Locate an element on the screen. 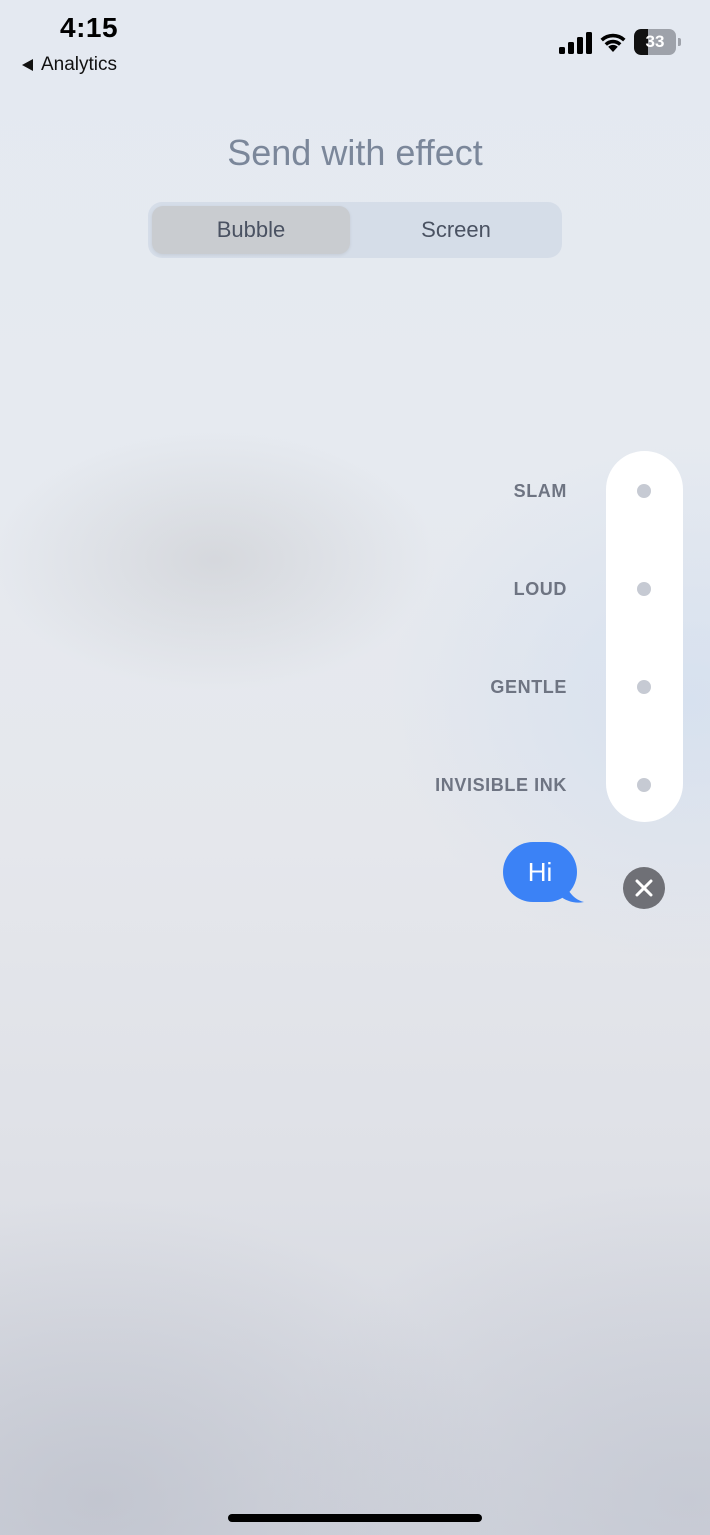 The width and height of the screenshot is (710, 1535). home-indicator is located at coordinates (355, 1518).